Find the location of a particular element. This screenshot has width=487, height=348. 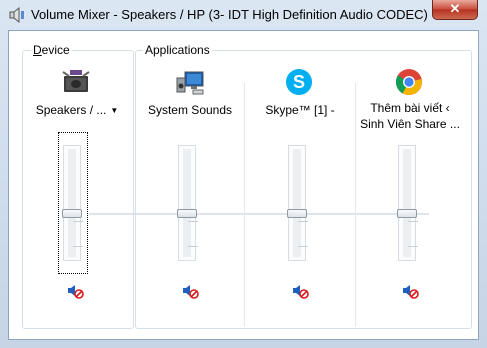

skype-label: Skype™ [1] - is located at coordinates (300, 110).